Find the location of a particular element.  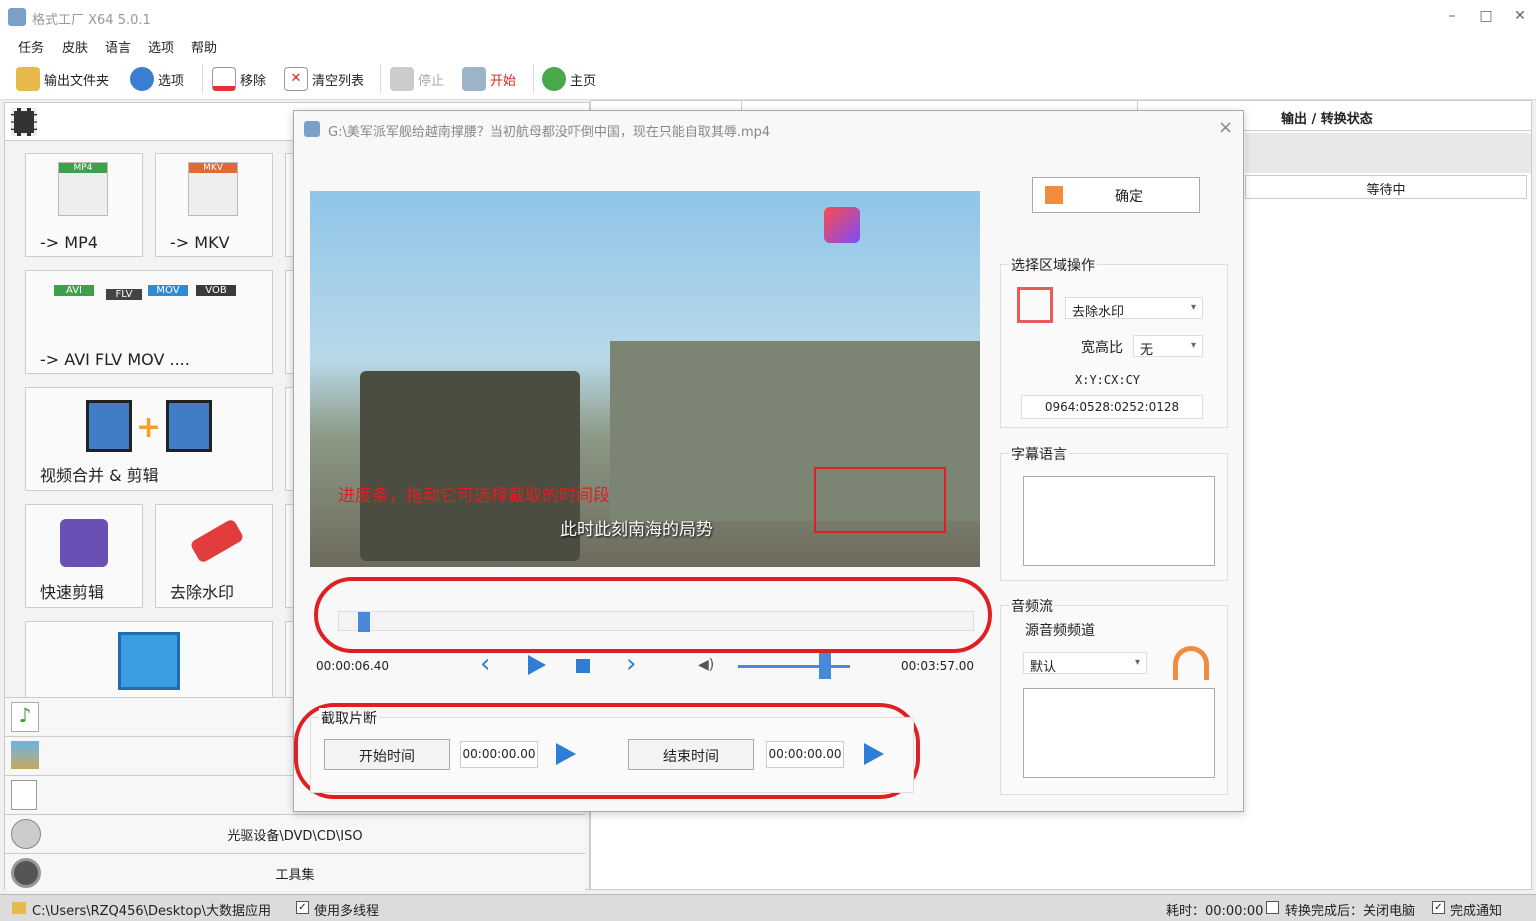

home-button: 主页 is located at coordinates (569, 79).